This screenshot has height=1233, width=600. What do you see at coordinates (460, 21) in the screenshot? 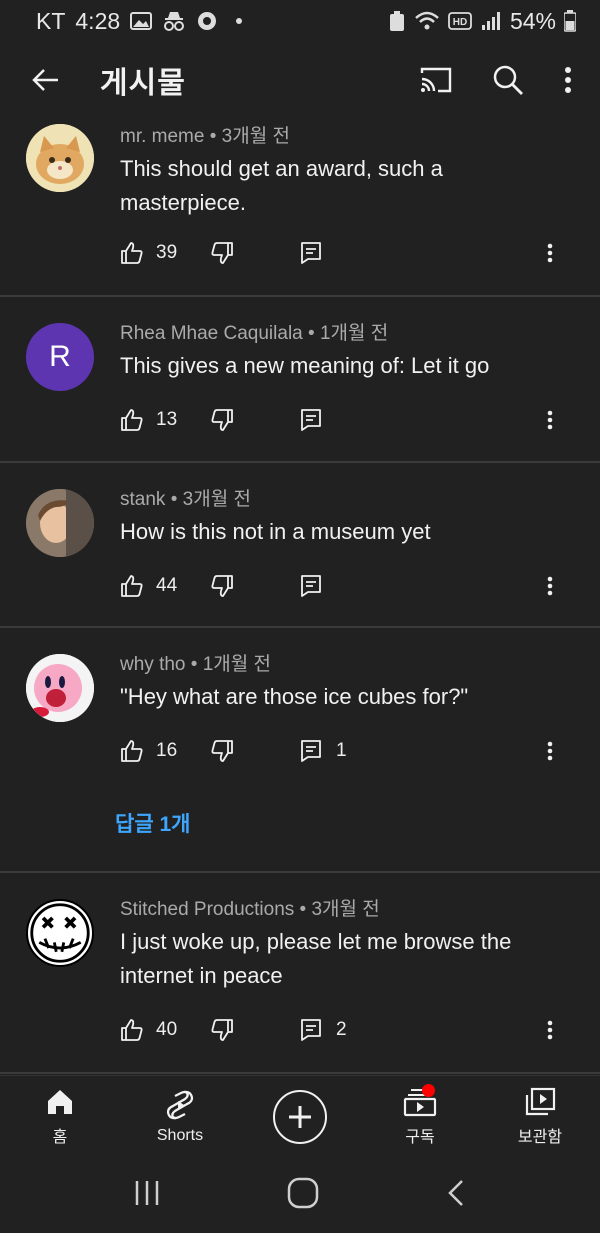
I see `hd-icon: HD` at bounding box center [460, 21].